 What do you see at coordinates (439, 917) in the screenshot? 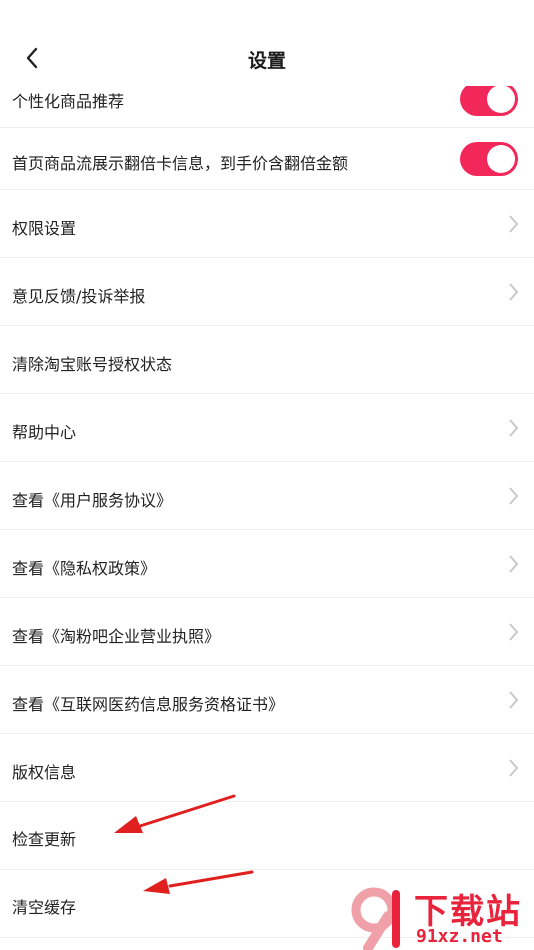
I see `watermark: 下载站 91xz.net` at bounding box center [439, 917].